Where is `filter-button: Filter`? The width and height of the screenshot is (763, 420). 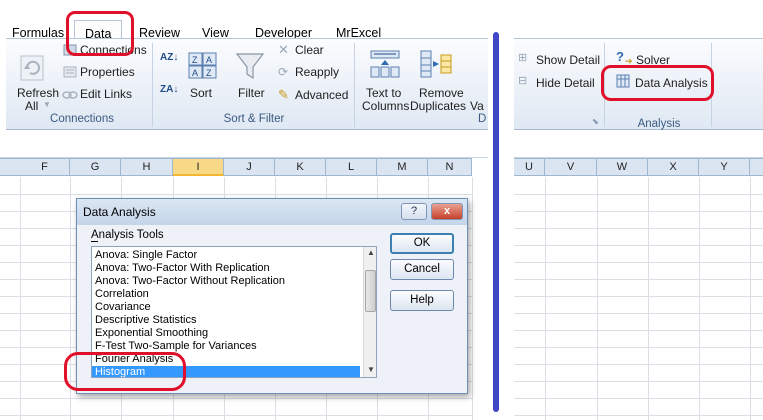 filter-button: Filter is located at coordinates (251, 93).